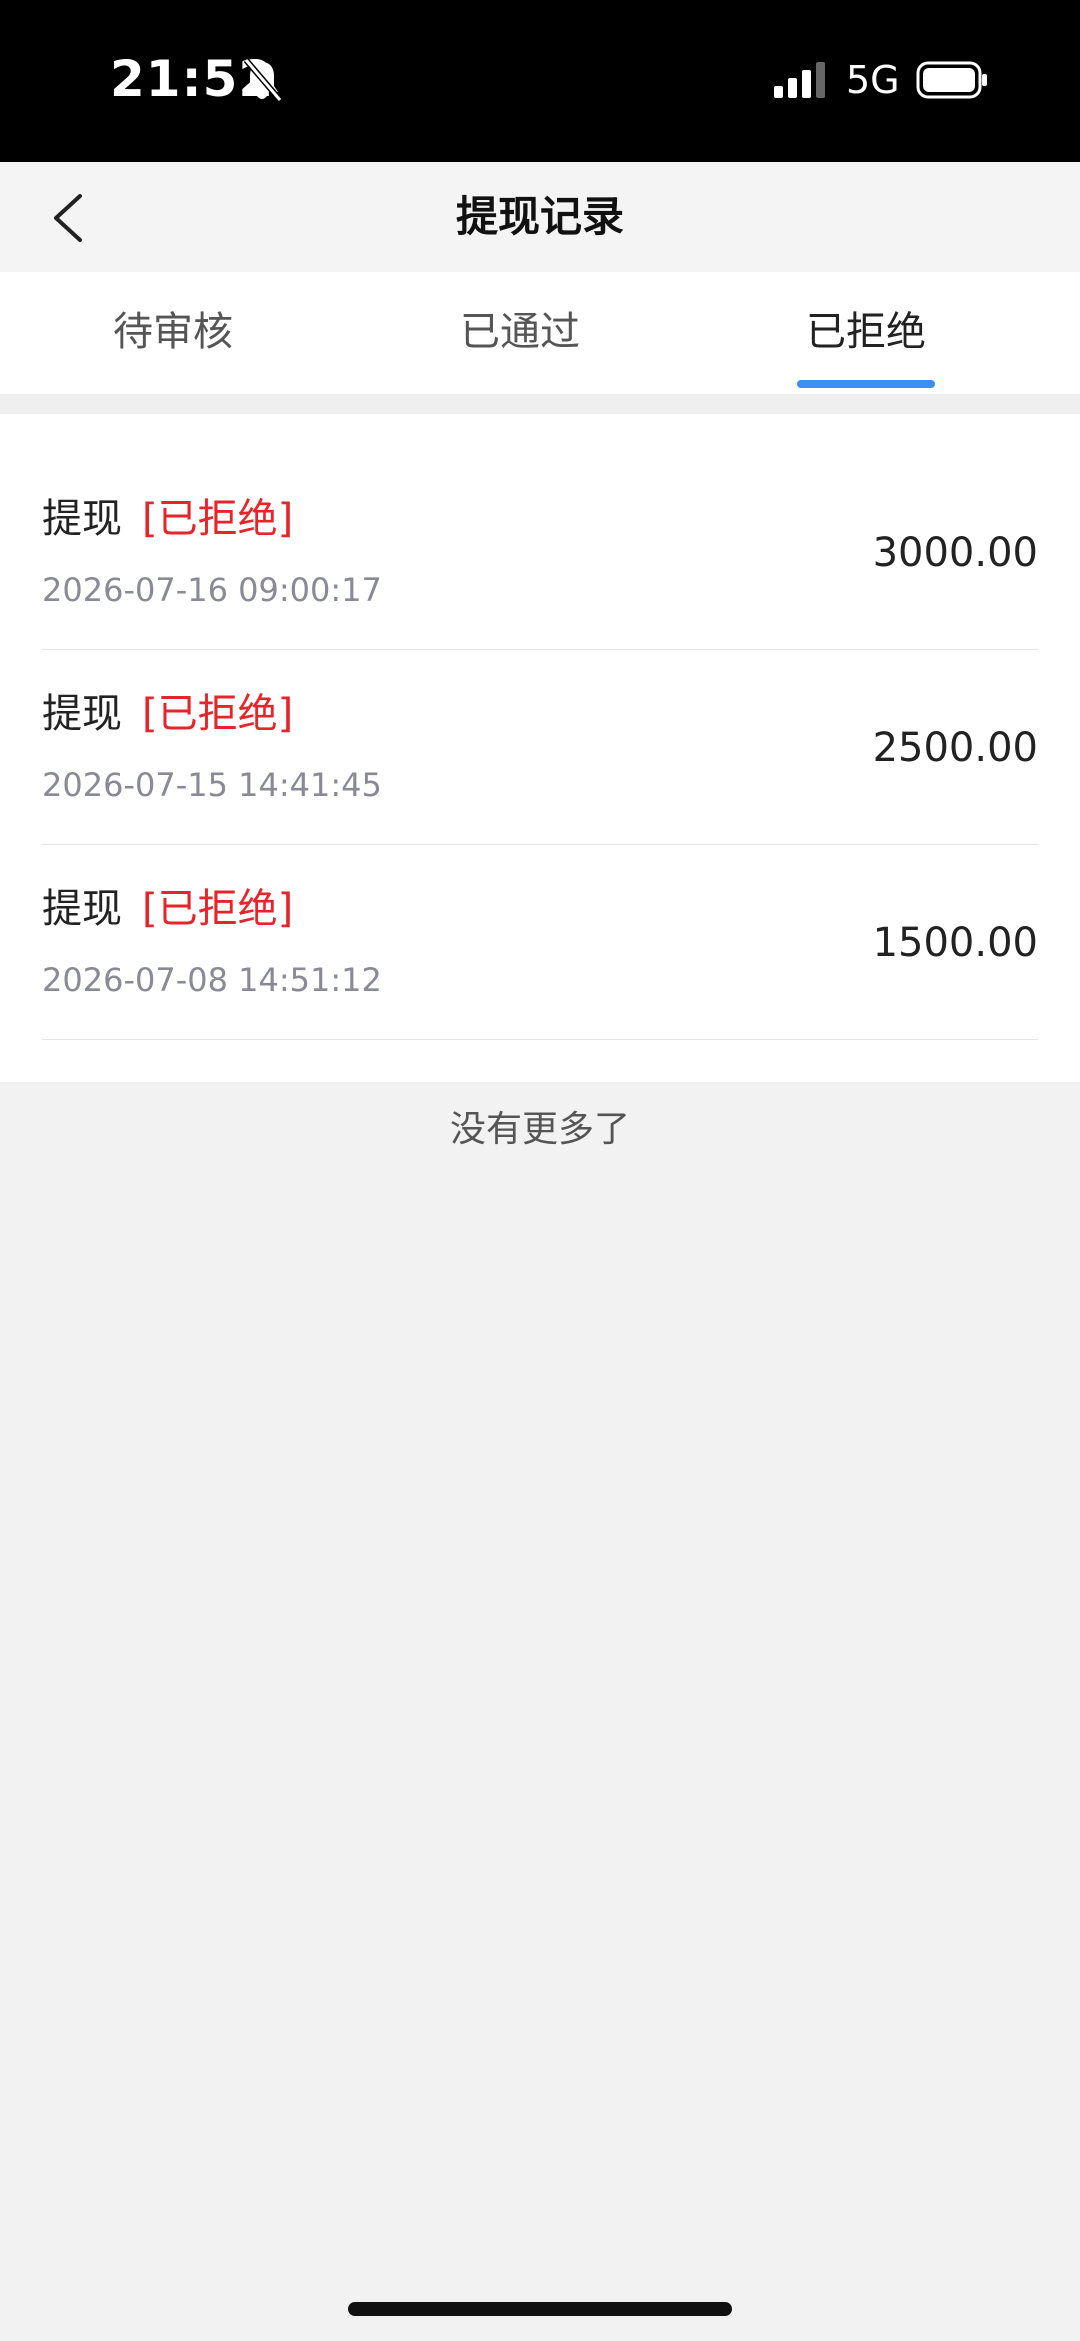  I want to click on tab-approved: 已通过, so click(520, 333).